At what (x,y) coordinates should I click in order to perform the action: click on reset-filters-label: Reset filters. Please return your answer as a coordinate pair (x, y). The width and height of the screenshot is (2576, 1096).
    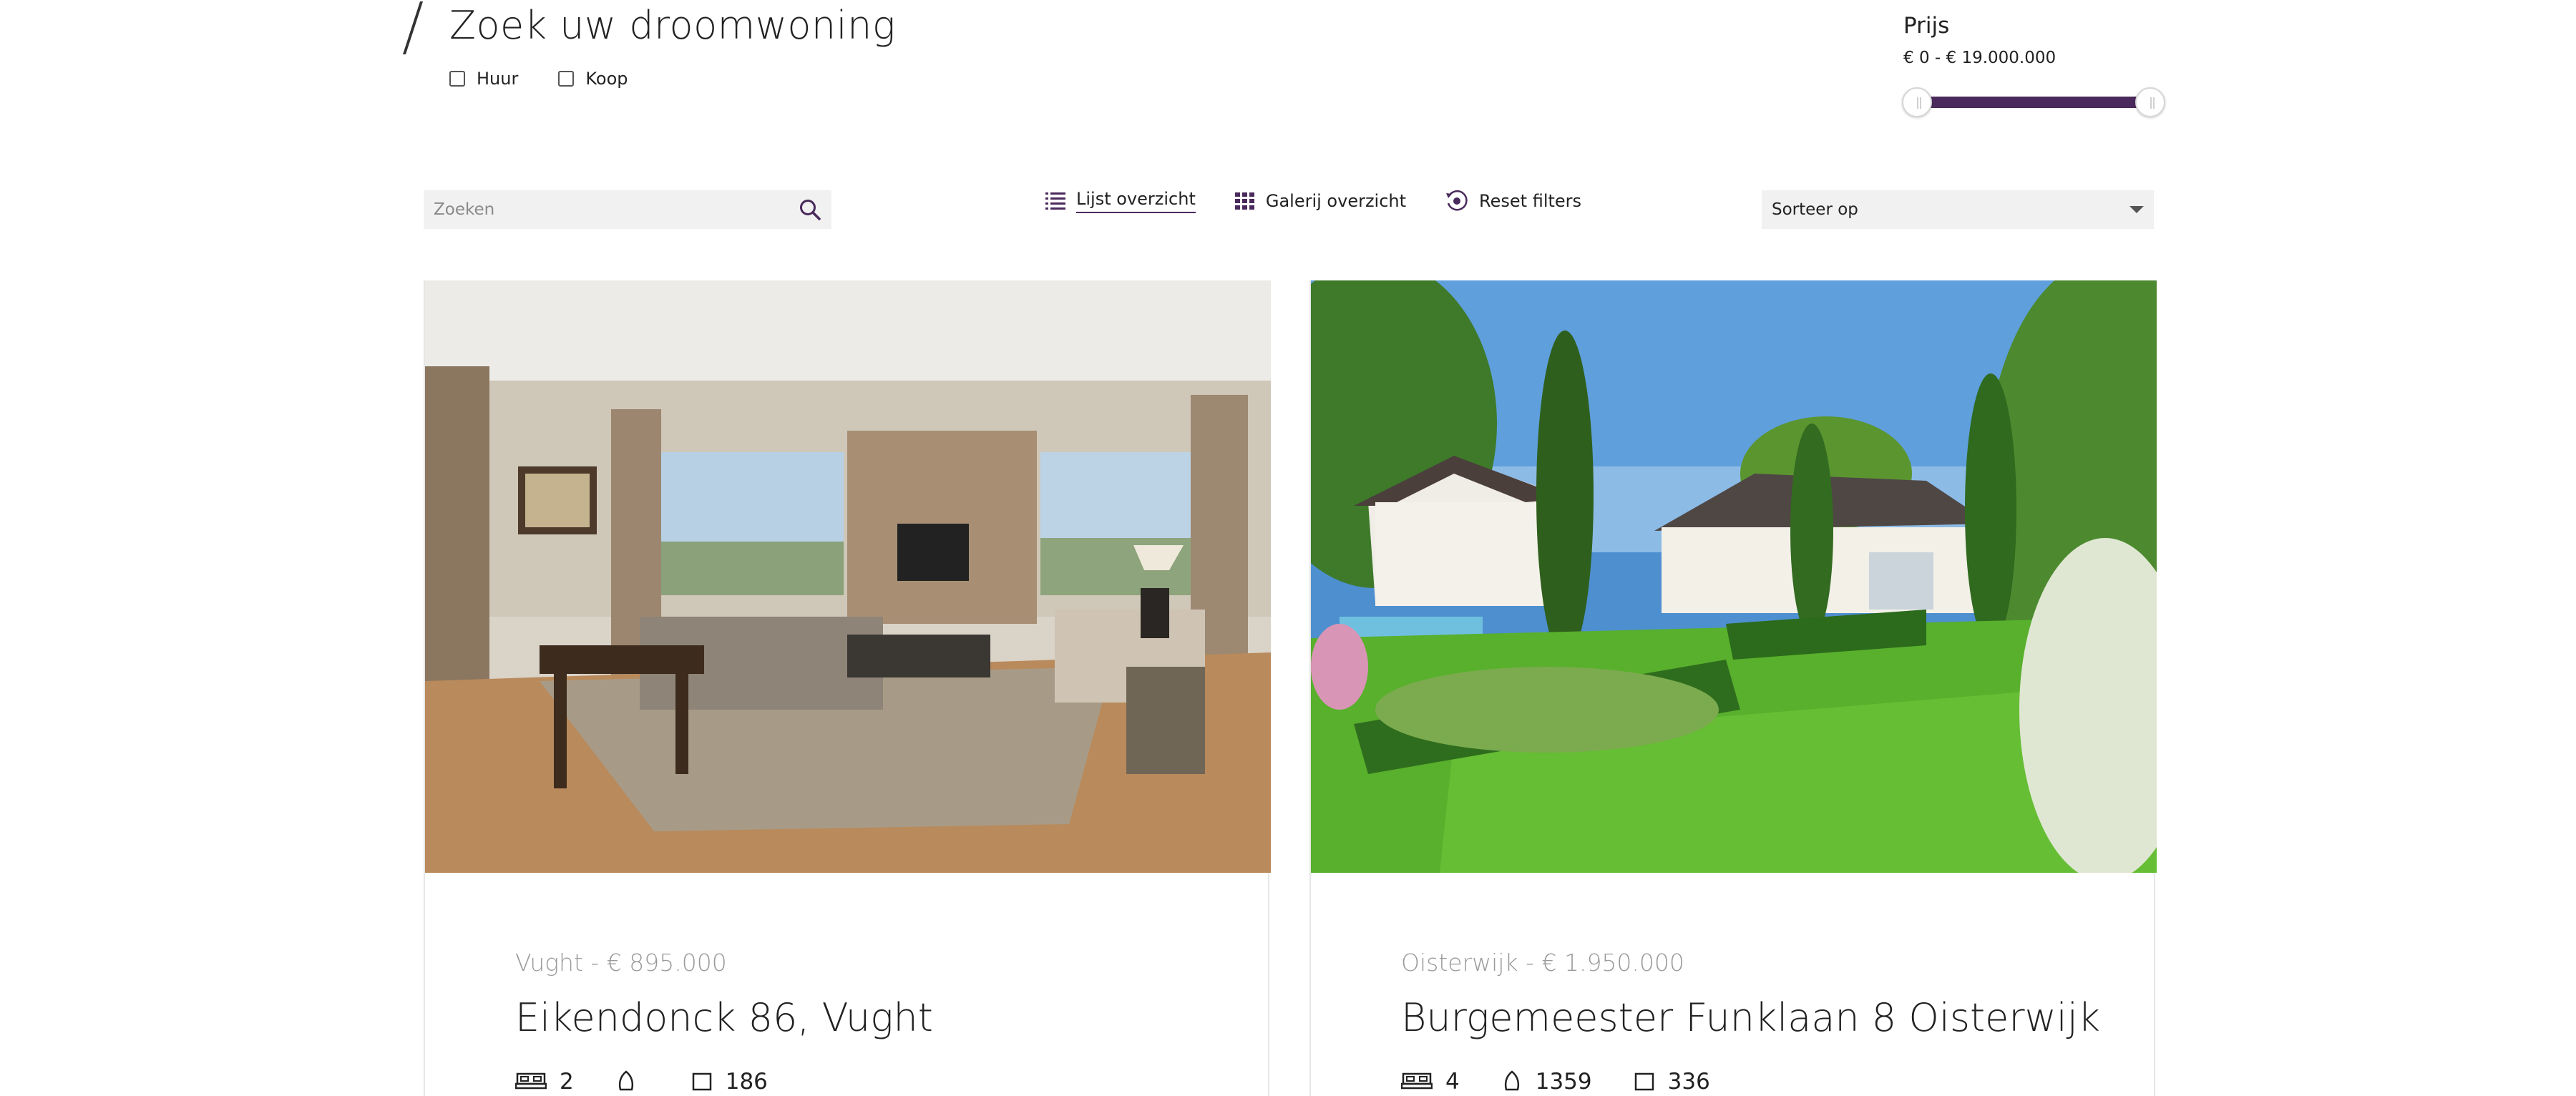
    Looking at the image, I should click on (1530, 201).